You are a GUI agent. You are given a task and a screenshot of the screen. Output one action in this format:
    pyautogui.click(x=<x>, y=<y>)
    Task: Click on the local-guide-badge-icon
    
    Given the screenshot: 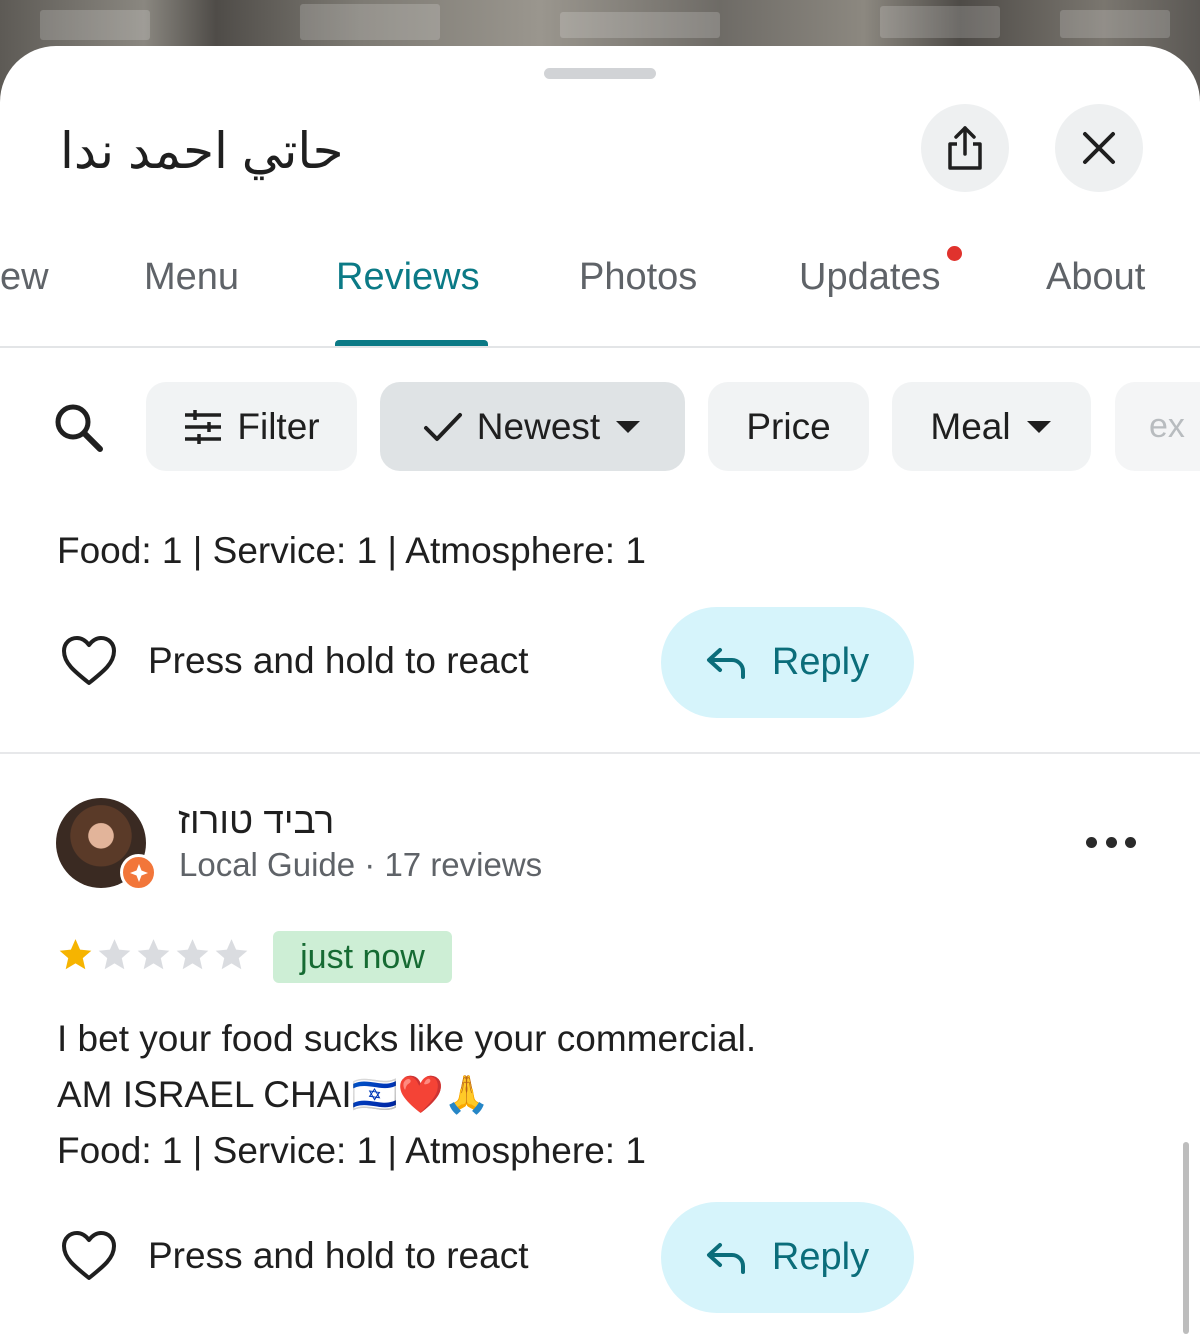 What is the action you would take?
    pyautogui.click(x=138, y=872)
    